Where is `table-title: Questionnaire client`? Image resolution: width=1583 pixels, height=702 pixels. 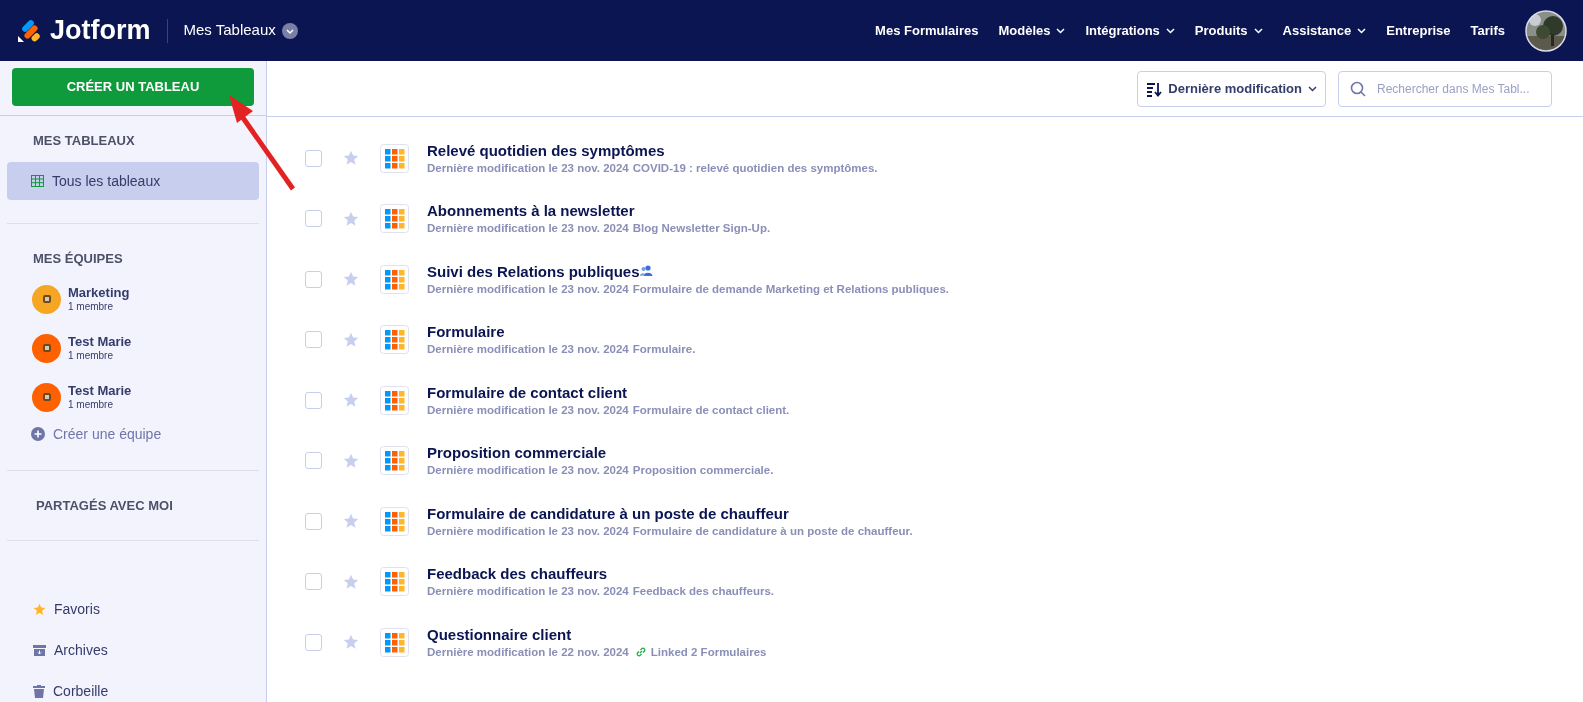 table-title: Questionnaire client is located at coordinates (499, 634).